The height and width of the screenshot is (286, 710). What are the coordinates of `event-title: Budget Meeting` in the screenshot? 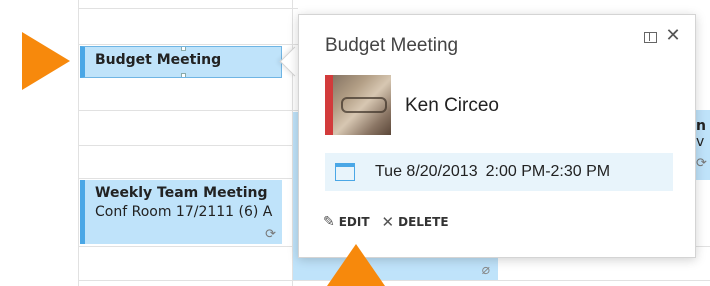 It's located at (158, 60).